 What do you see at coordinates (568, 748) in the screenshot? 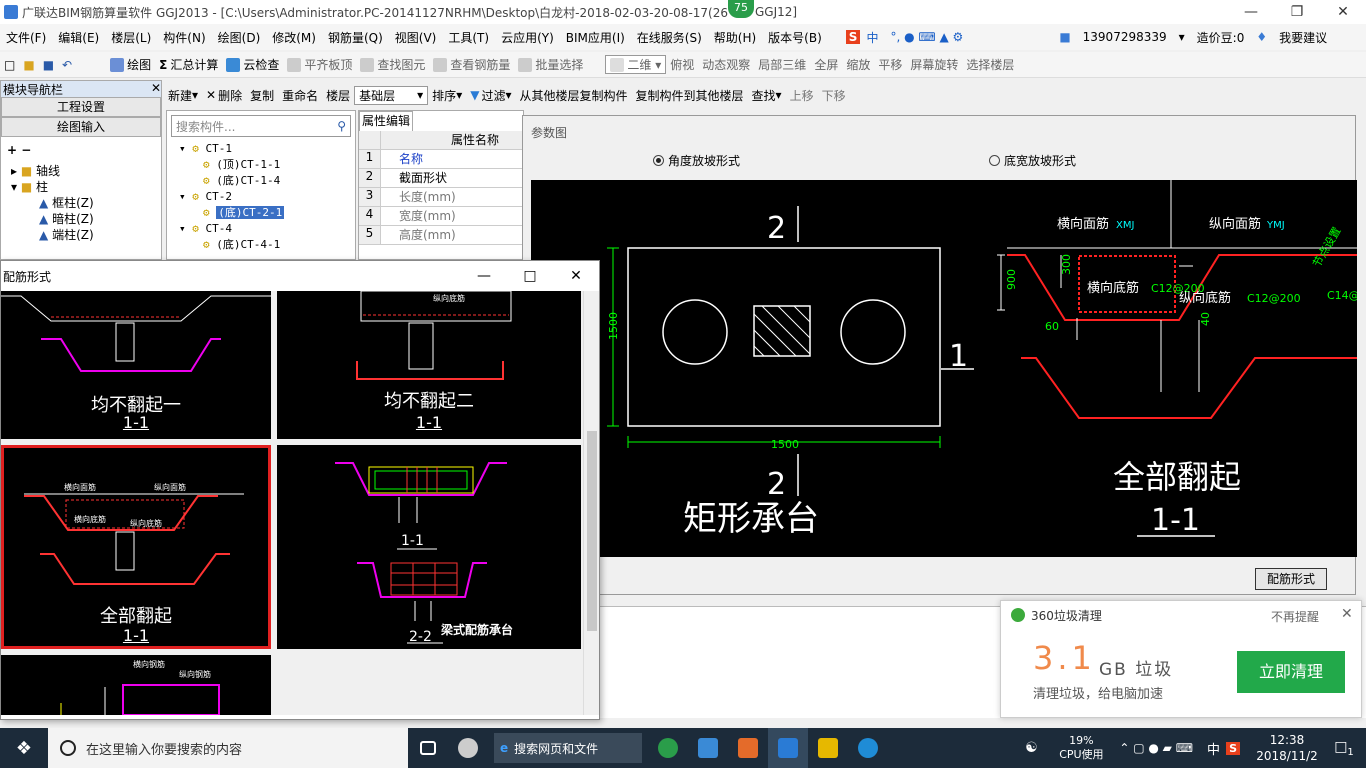
I see `web-search-box: e 搜索网页和文件` at bounding box center [568, 748].